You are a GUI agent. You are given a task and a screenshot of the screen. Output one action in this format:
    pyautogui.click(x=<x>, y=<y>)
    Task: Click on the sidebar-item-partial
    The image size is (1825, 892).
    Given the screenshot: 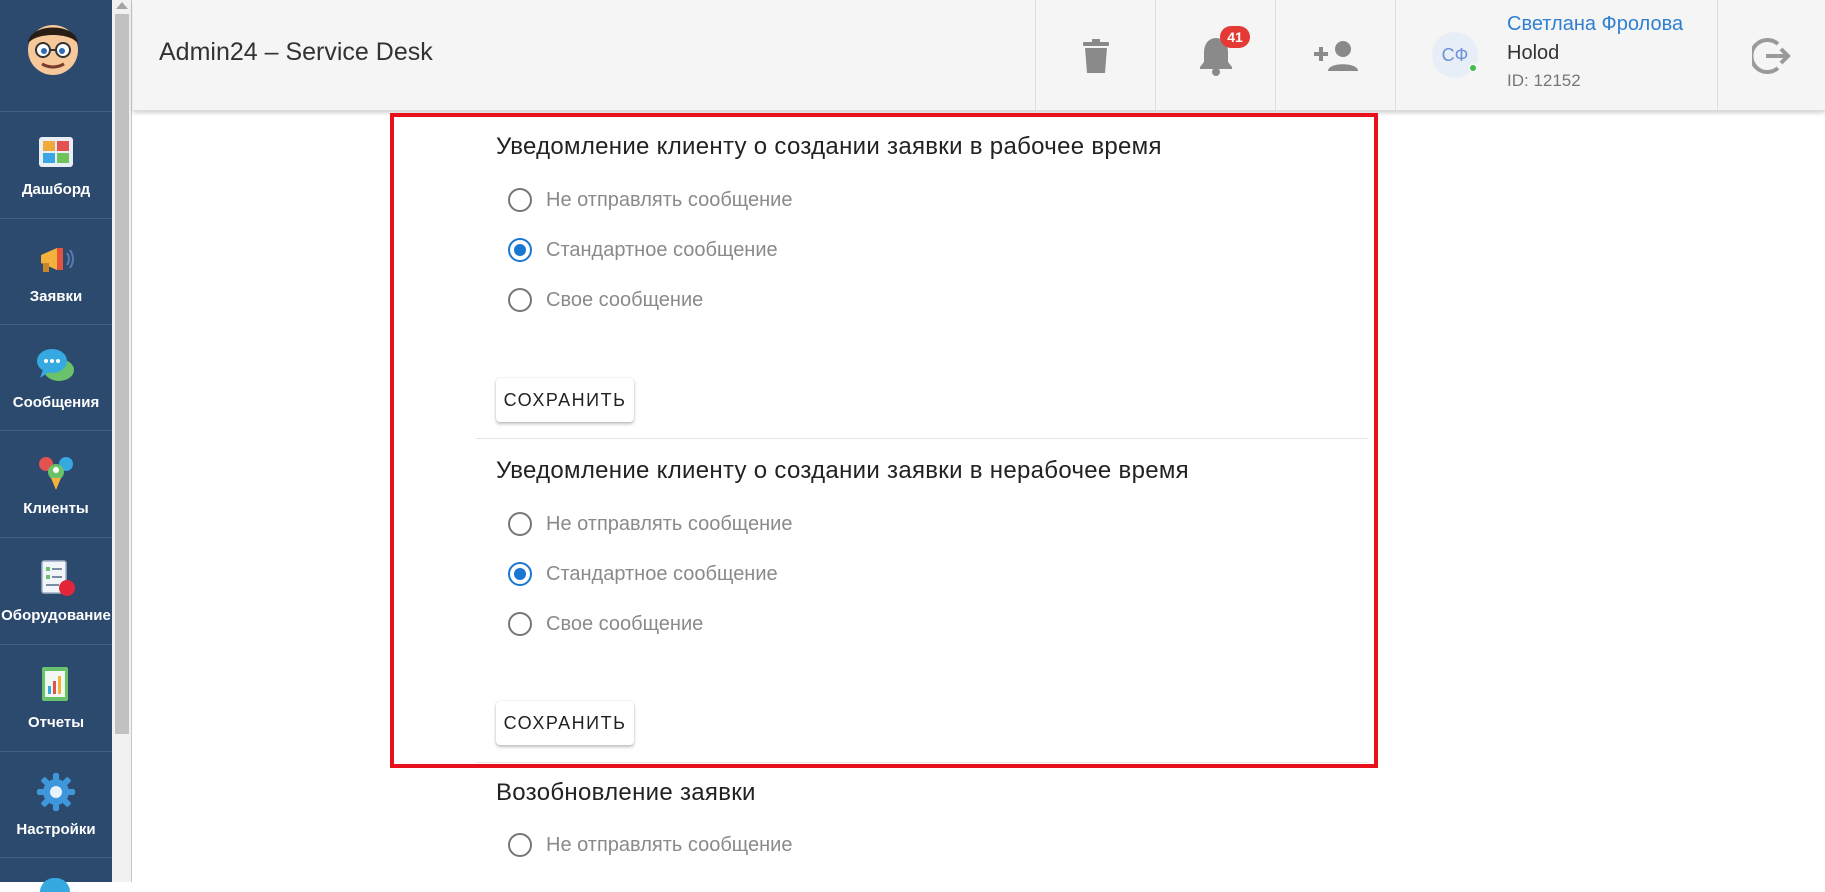 What is the action you would take?
    pyautogui.click(x=56, y=874)
    